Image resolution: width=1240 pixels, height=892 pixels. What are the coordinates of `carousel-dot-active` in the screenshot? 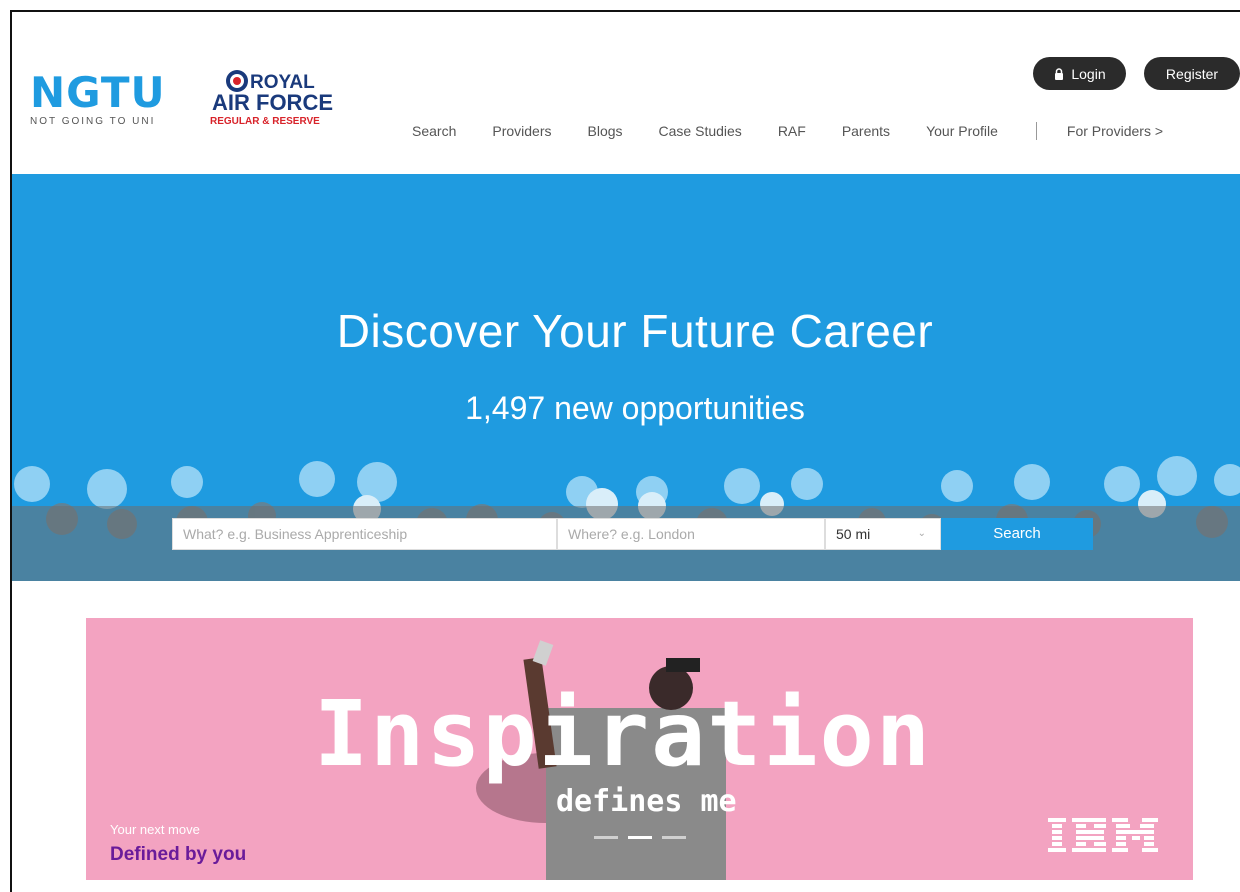 It's located at (640, 837).